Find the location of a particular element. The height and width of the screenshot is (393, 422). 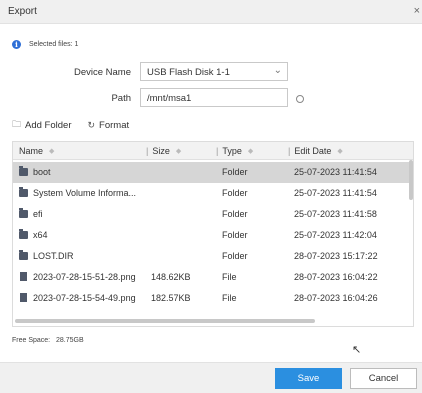

row-name: x64 is located at coordinates (40, 235).